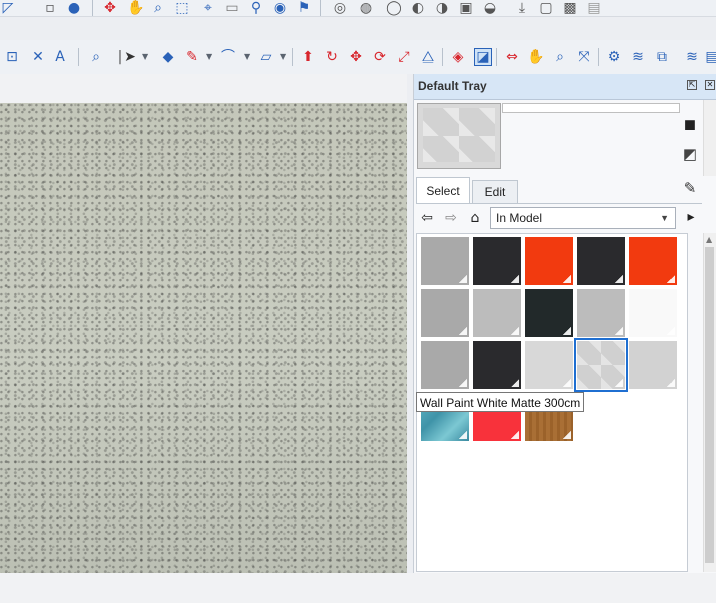  Describe the element at coordinates (490, 8) in the screenshot. I see `monochrome-icon: ◒` at that location.